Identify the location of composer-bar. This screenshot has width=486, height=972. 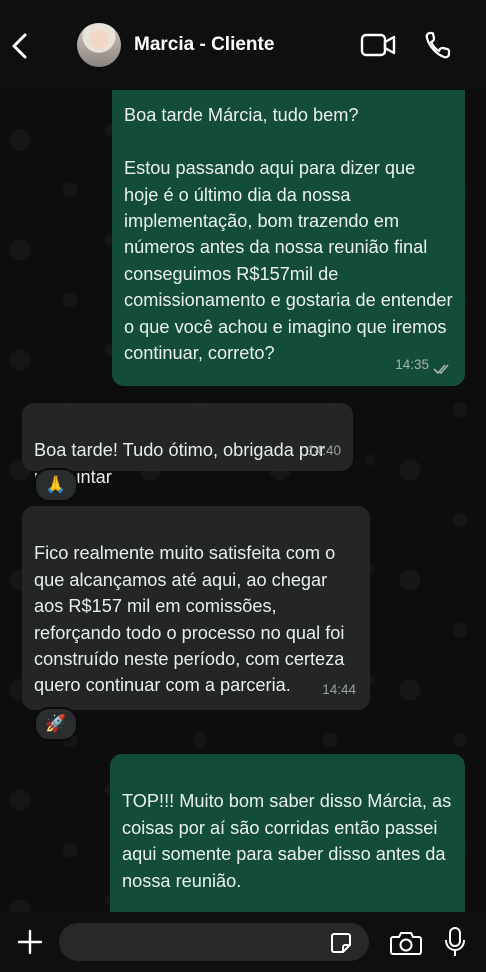
(243, 942).